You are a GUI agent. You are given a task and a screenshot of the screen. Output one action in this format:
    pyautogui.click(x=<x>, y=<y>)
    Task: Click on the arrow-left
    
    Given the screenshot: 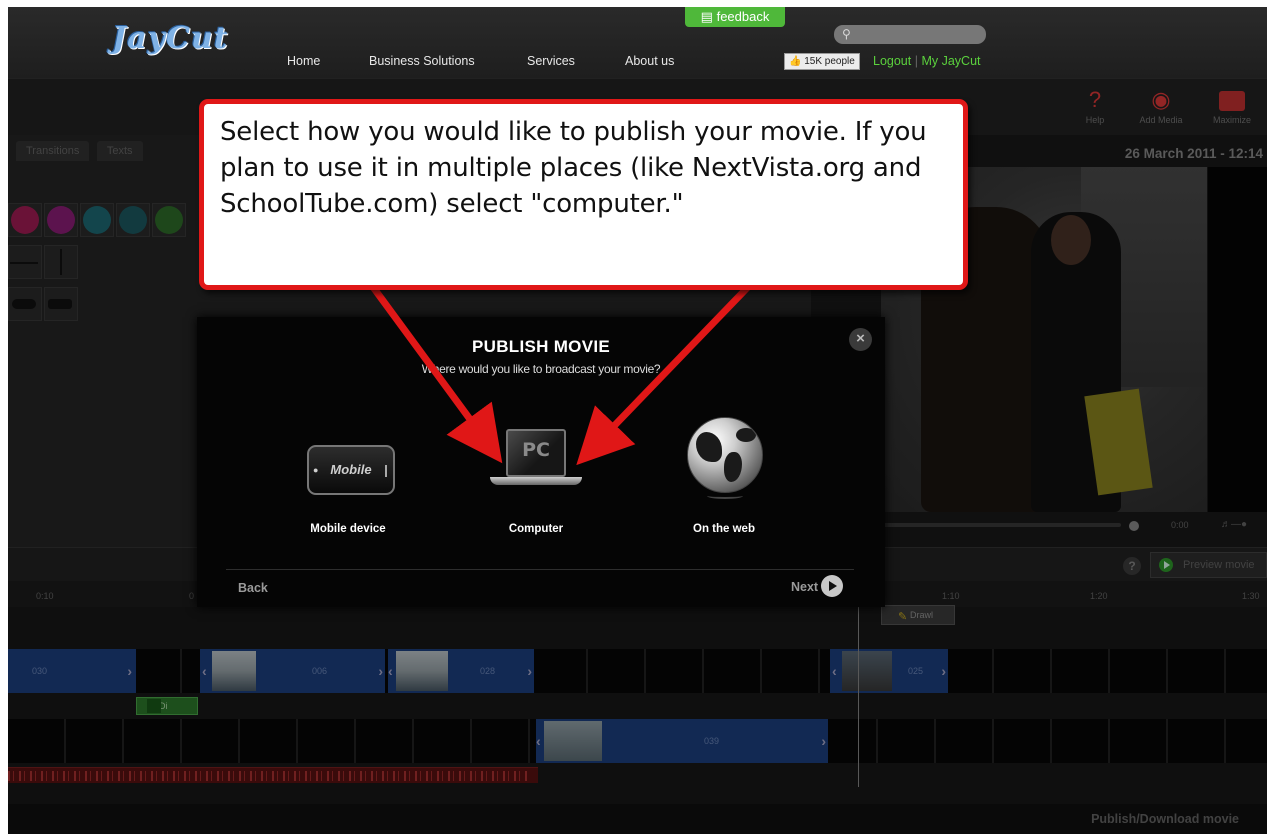 What is the action you would take?
    pyautogui.click(x=436, y=374)
    